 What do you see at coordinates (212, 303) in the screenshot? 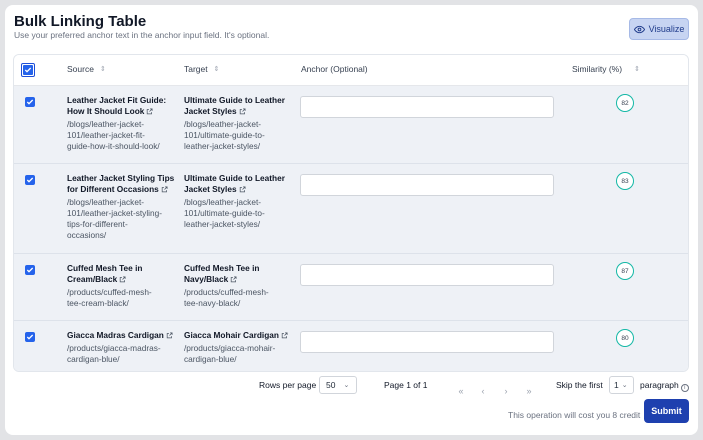
I see `target-path-line: tee-navy-black/` at bounding box center [212, 303].